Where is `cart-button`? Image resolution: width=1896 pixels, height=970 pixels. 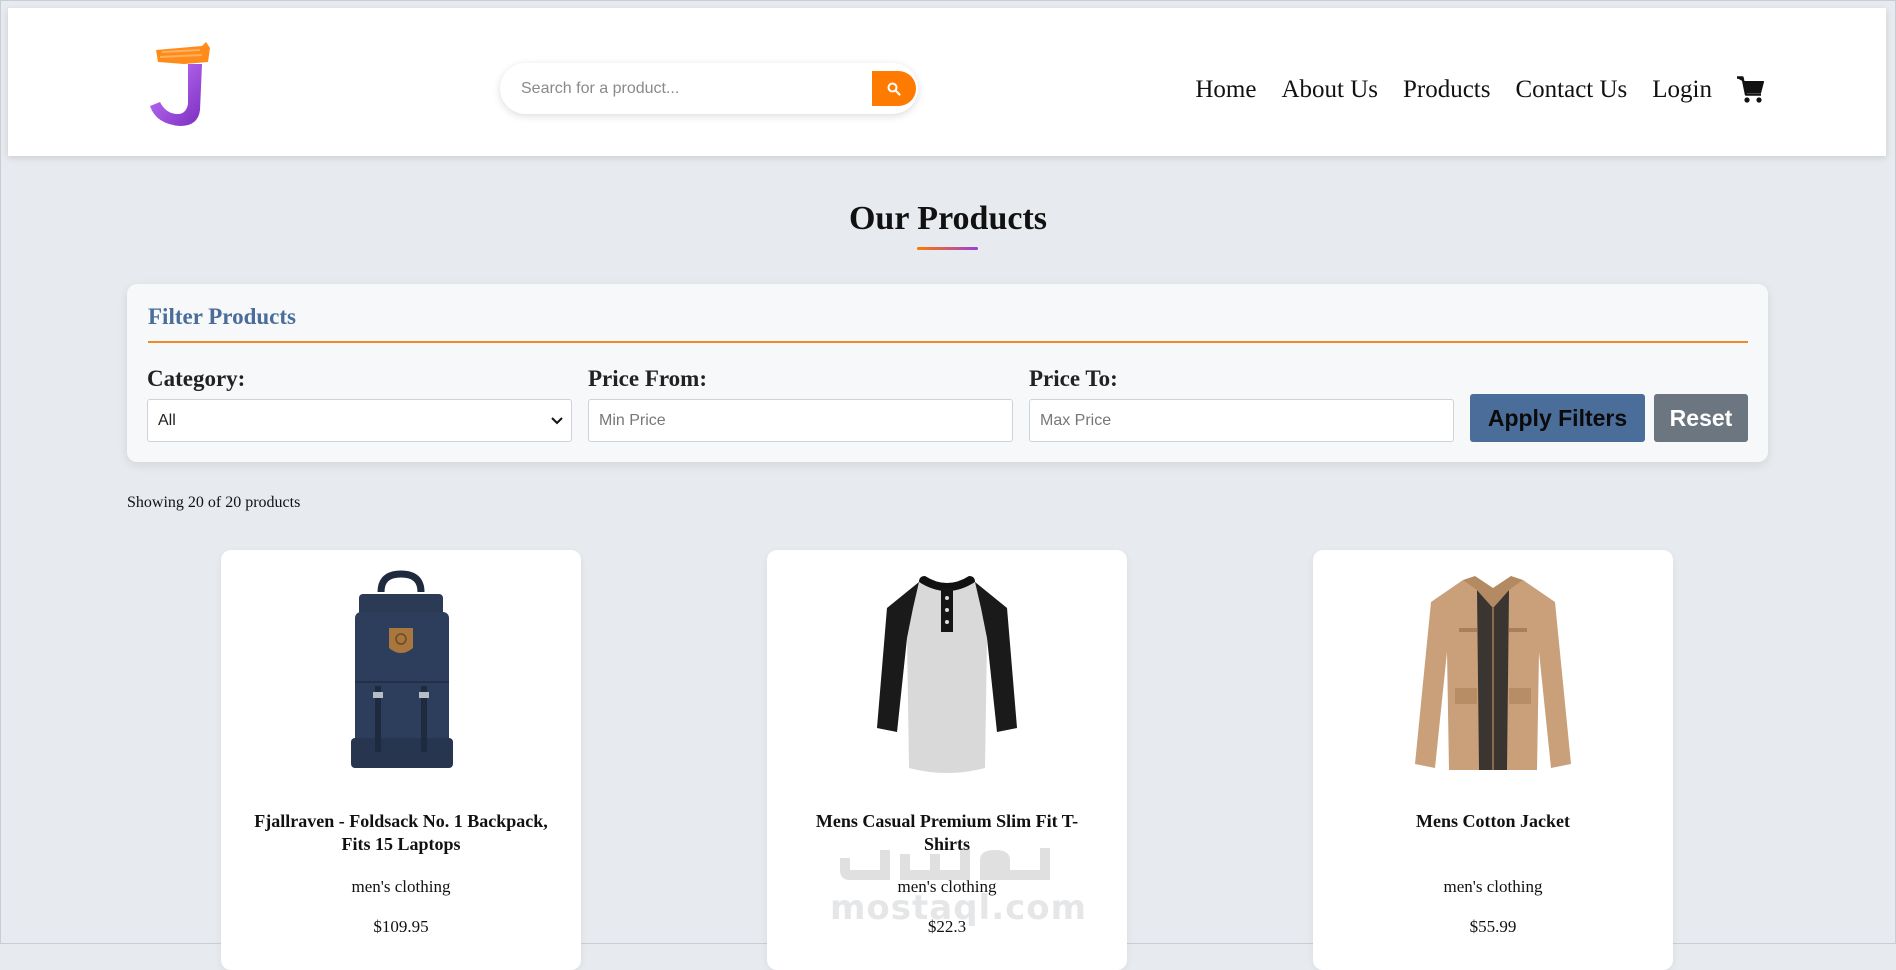 cart-button is located at coordinates (1751, 90).